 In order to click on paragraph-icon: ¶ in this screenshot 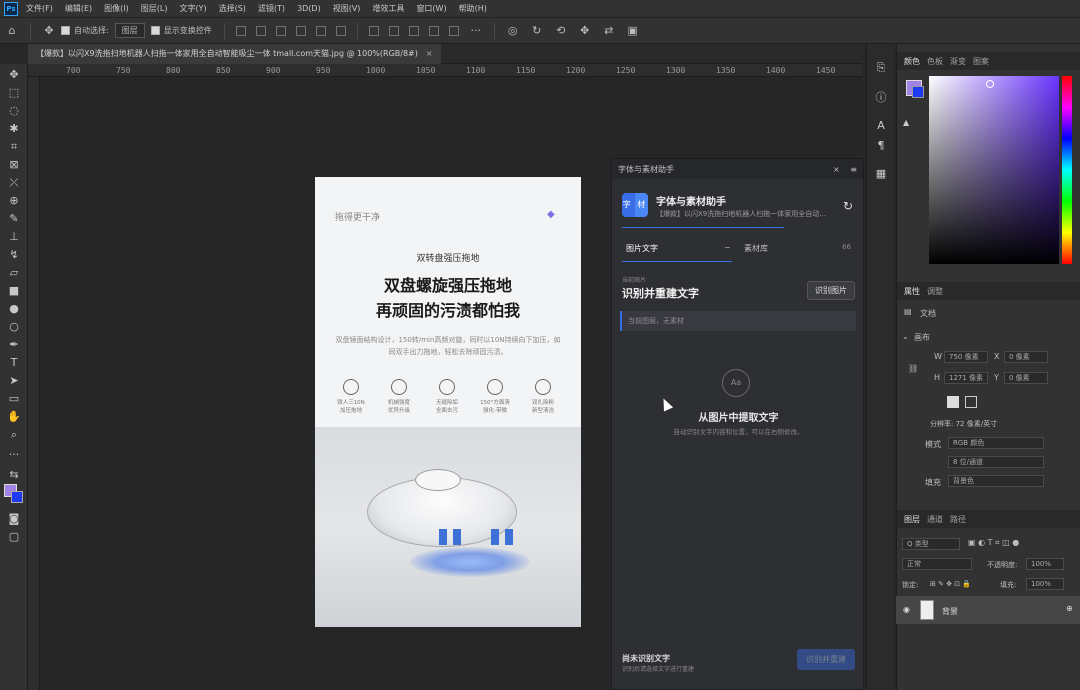, I will do `click(881, 146)`.